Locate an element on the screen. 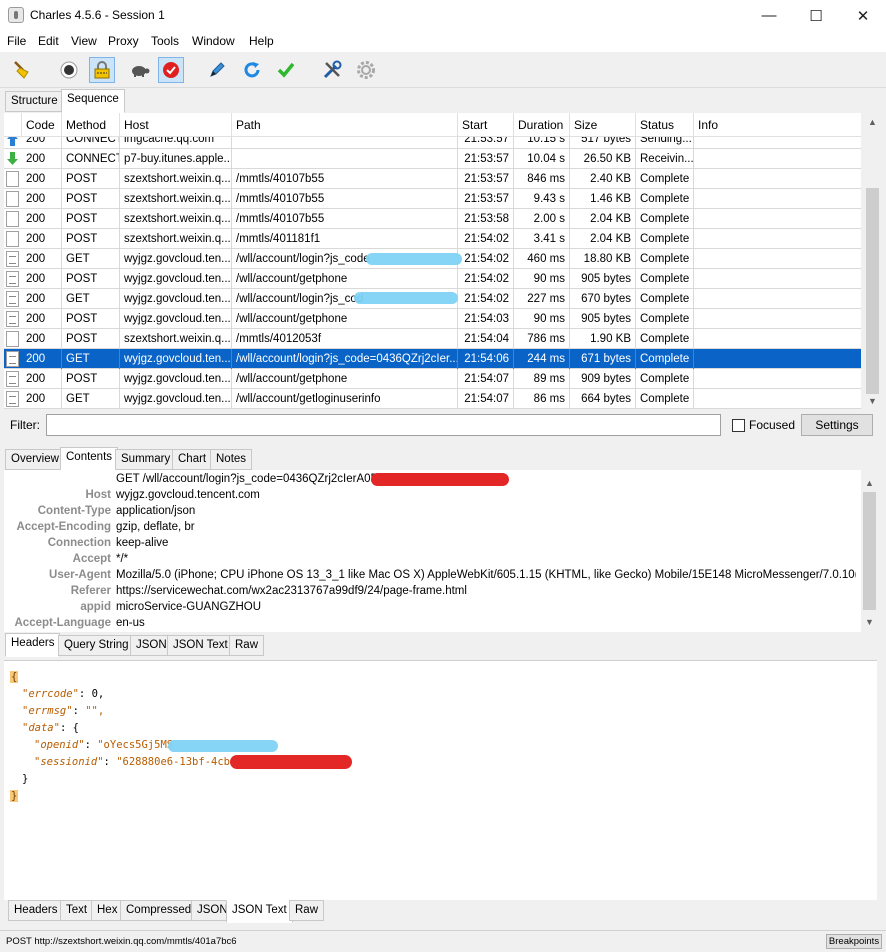 The width and height of the screenshot is (886, 952). col-status: Status is located at coordinates (665, 125).